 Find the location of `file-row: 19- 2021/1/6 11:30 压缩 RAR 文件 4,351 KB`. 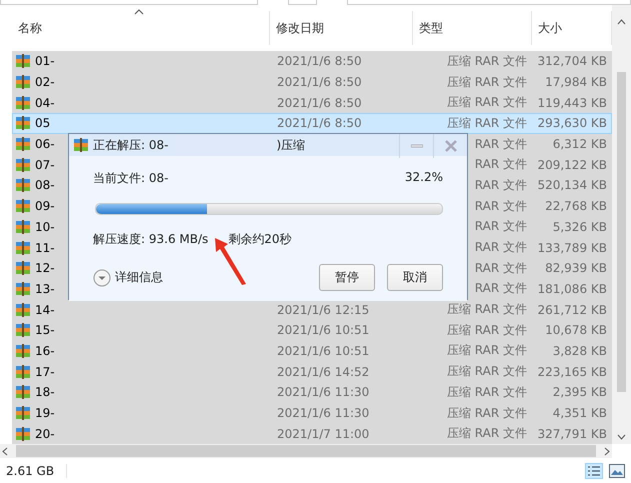

file-row: 19- 2021/1/6 11:30 压缩 RAR 文件 4,351 KB is located at coordinates (312, 413).